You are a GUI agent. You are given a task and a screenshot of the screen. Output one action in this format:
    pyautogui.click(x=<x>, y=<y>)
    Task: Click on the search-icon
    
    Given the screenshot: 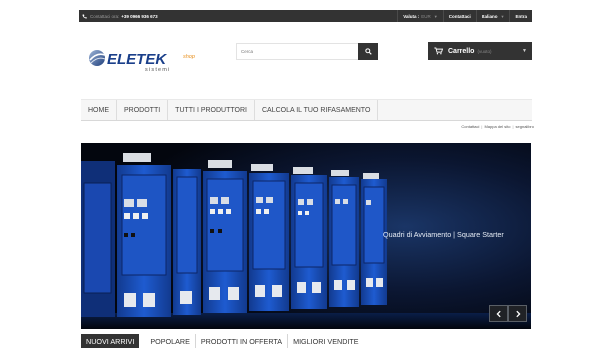 What is the action you would take?
    pyautogui.click(x=368, y=51)
    